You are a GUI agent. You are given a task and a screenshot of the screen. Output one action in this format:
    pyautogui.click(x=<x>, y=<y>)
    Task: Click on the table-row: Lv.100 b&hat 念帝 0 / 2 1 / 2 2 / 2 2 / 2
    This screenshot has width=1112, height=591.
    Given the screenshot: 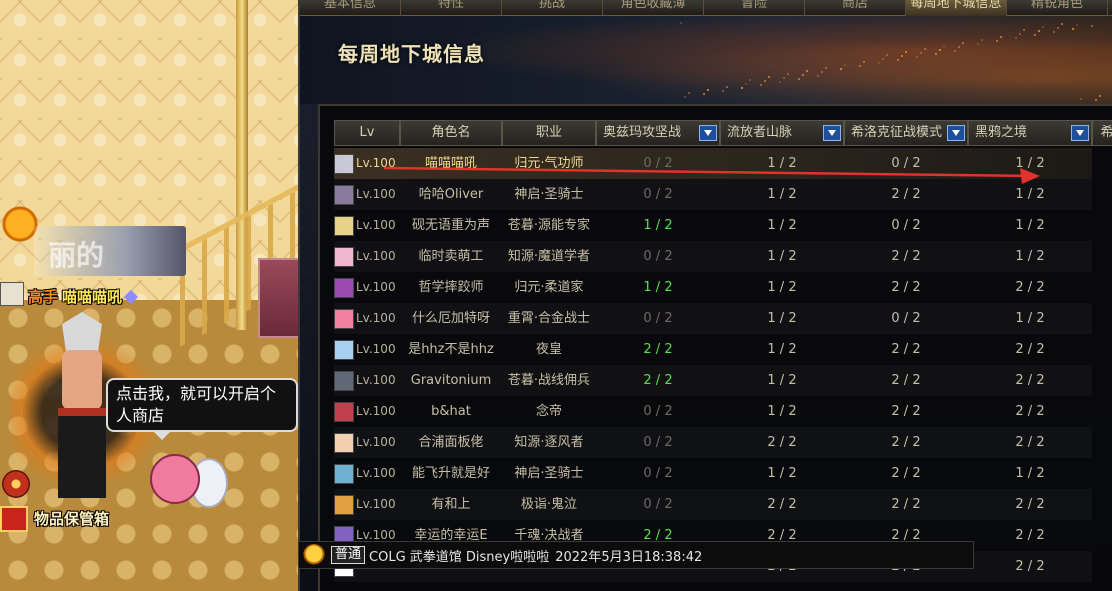 What is the action you would take?
    pyautogui.click(x=713, y=411)
    